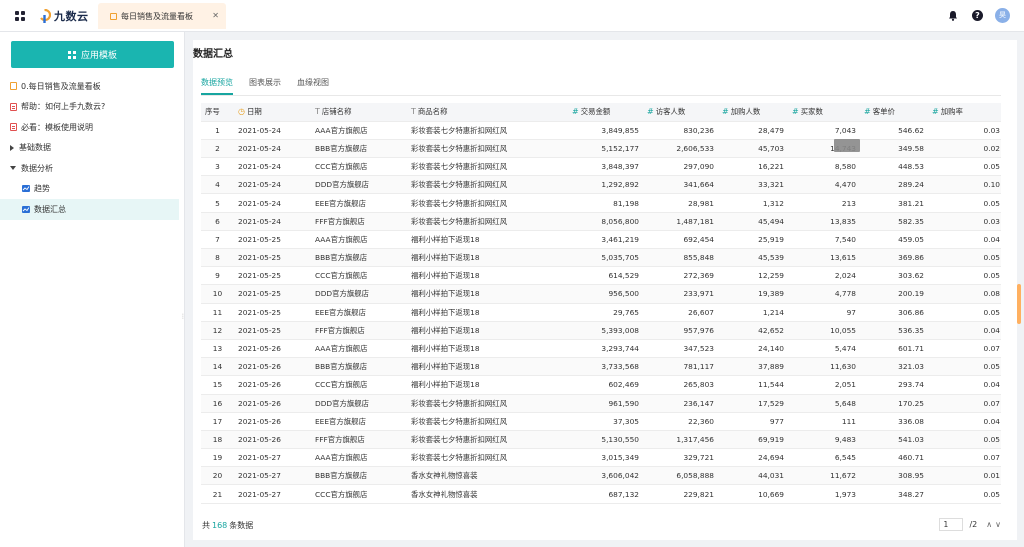 Image resolution: width=1024 pixels, height=547 pixels. Describe the element at coordinates (605, 330) in the screenshot. I see `table-cell: 5,393,008` at that location.